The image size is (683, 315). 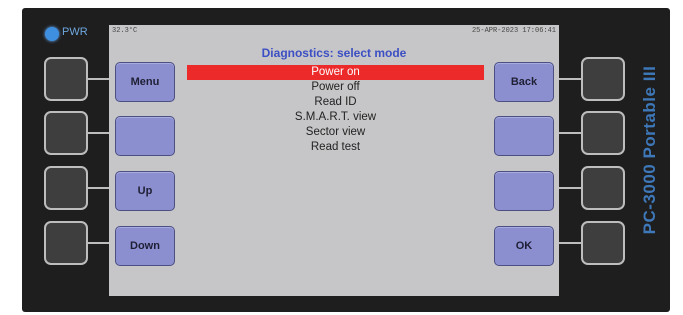 What do you see at coordinates (335, 147) in the screenshot?
I see `menu-item-read-test: Read test` at bounding box center [335, 147].